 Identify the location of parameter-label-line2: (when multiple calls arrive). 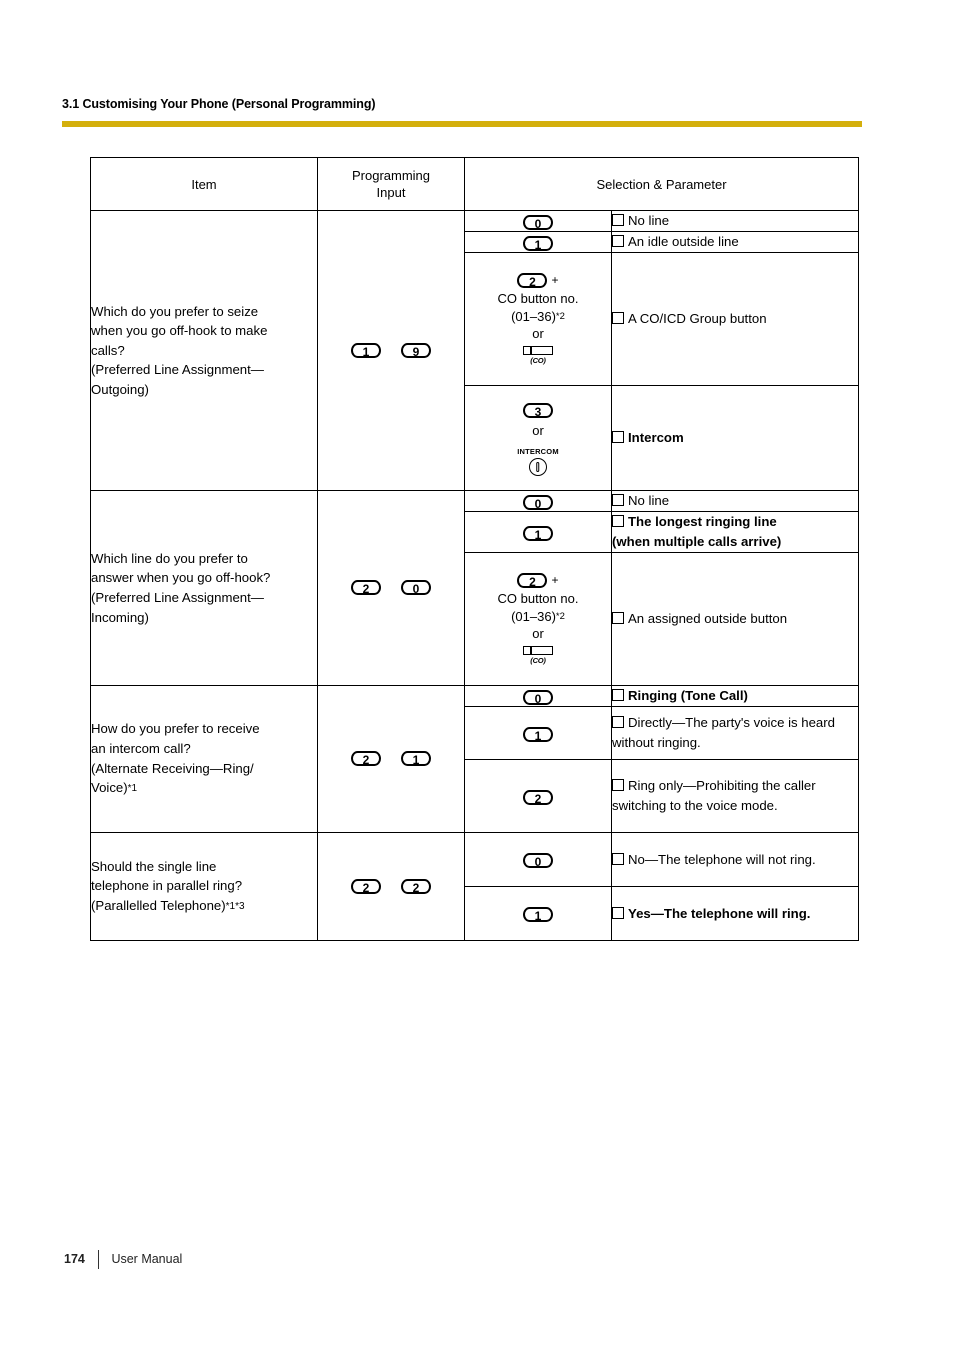
(697, 541).